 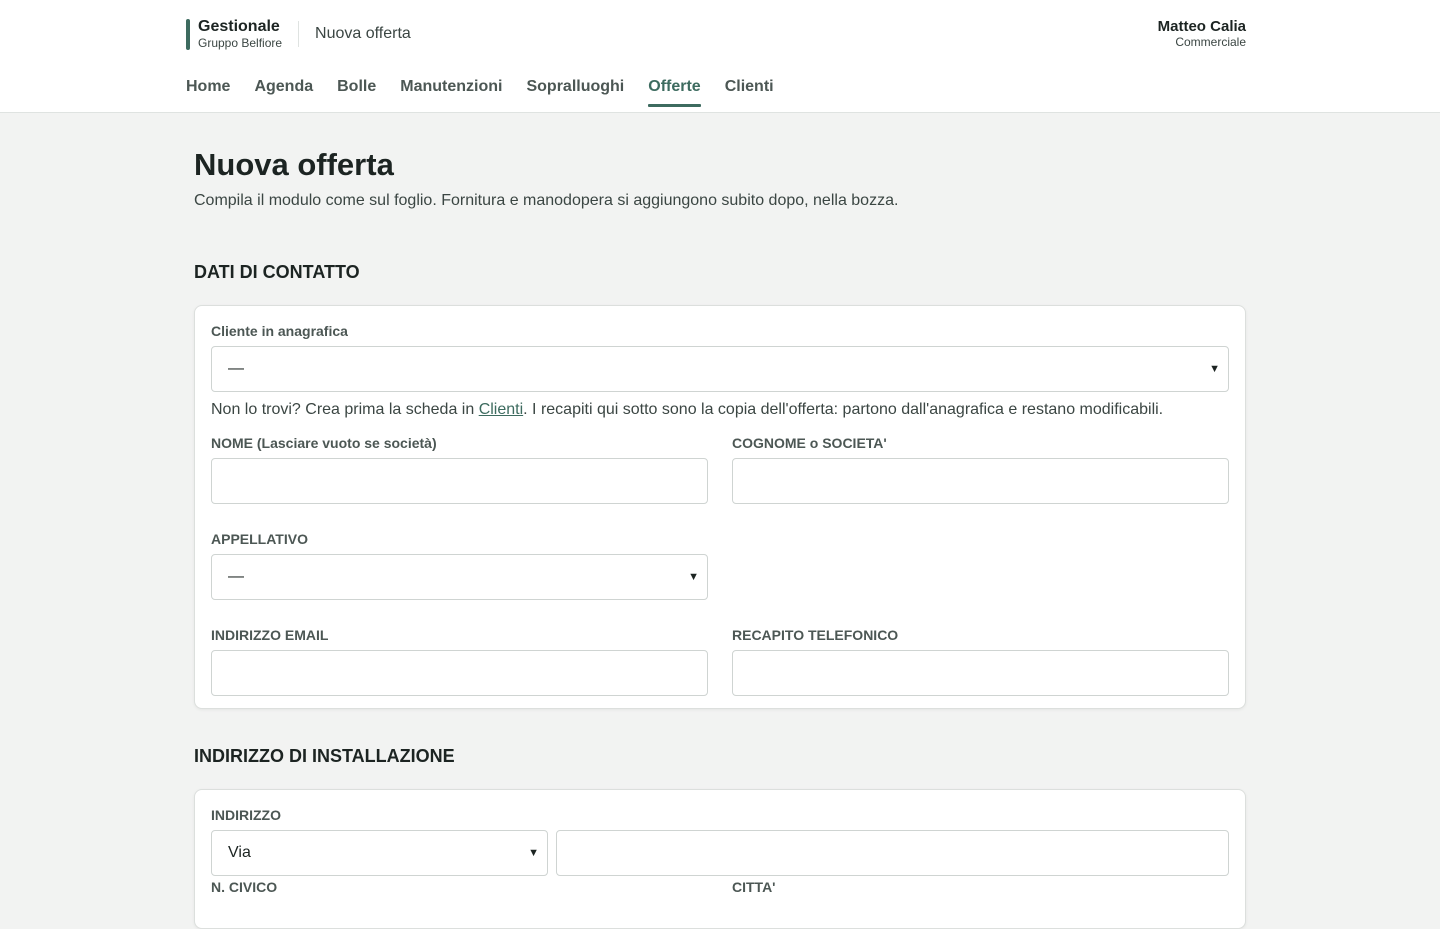 What do you see at coordinates (720, 565) in the screenshot?
I see `appellativo-row: APPELLATIVO — ▼` at bounding box center [720, 565].